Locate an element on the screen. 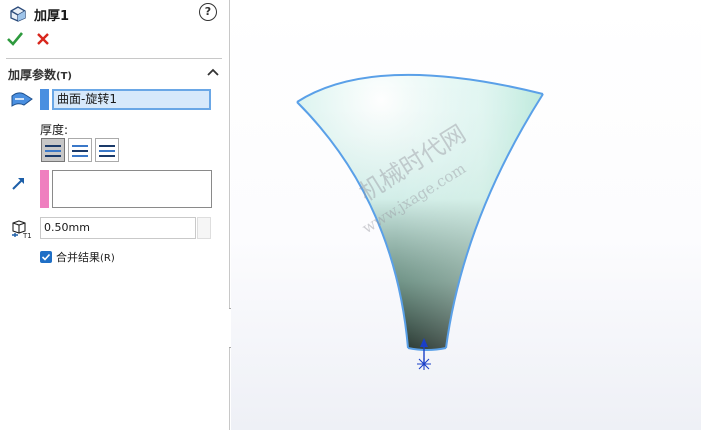 Image resolution: width=701 pixels, height=430 pixels. feature-header: 加厚1 ? is located at coordinates (115, 13).